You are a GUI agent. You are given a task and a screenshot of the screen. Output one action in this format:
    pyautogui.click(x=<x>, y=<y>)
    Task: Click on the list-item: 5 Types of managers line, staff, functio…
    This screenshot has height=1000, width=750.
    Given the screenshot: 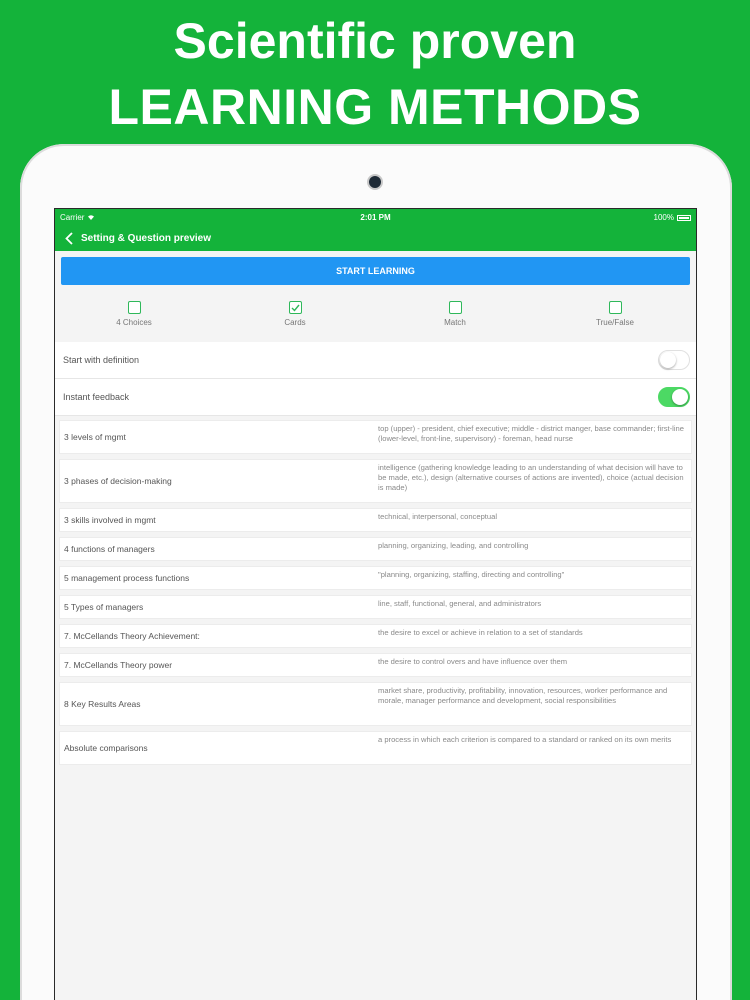 What is the action you would take?
    pyautogui.click(x=375, y=607)
    